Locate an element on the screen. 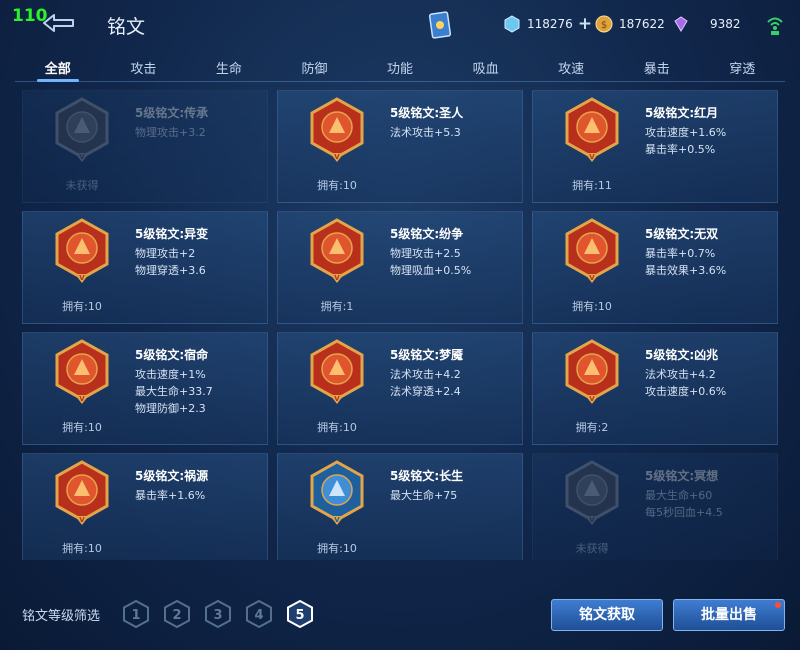 The image size is (800, 650). inscription-huoyuan-icon: V is located at coordinates (82, 492).